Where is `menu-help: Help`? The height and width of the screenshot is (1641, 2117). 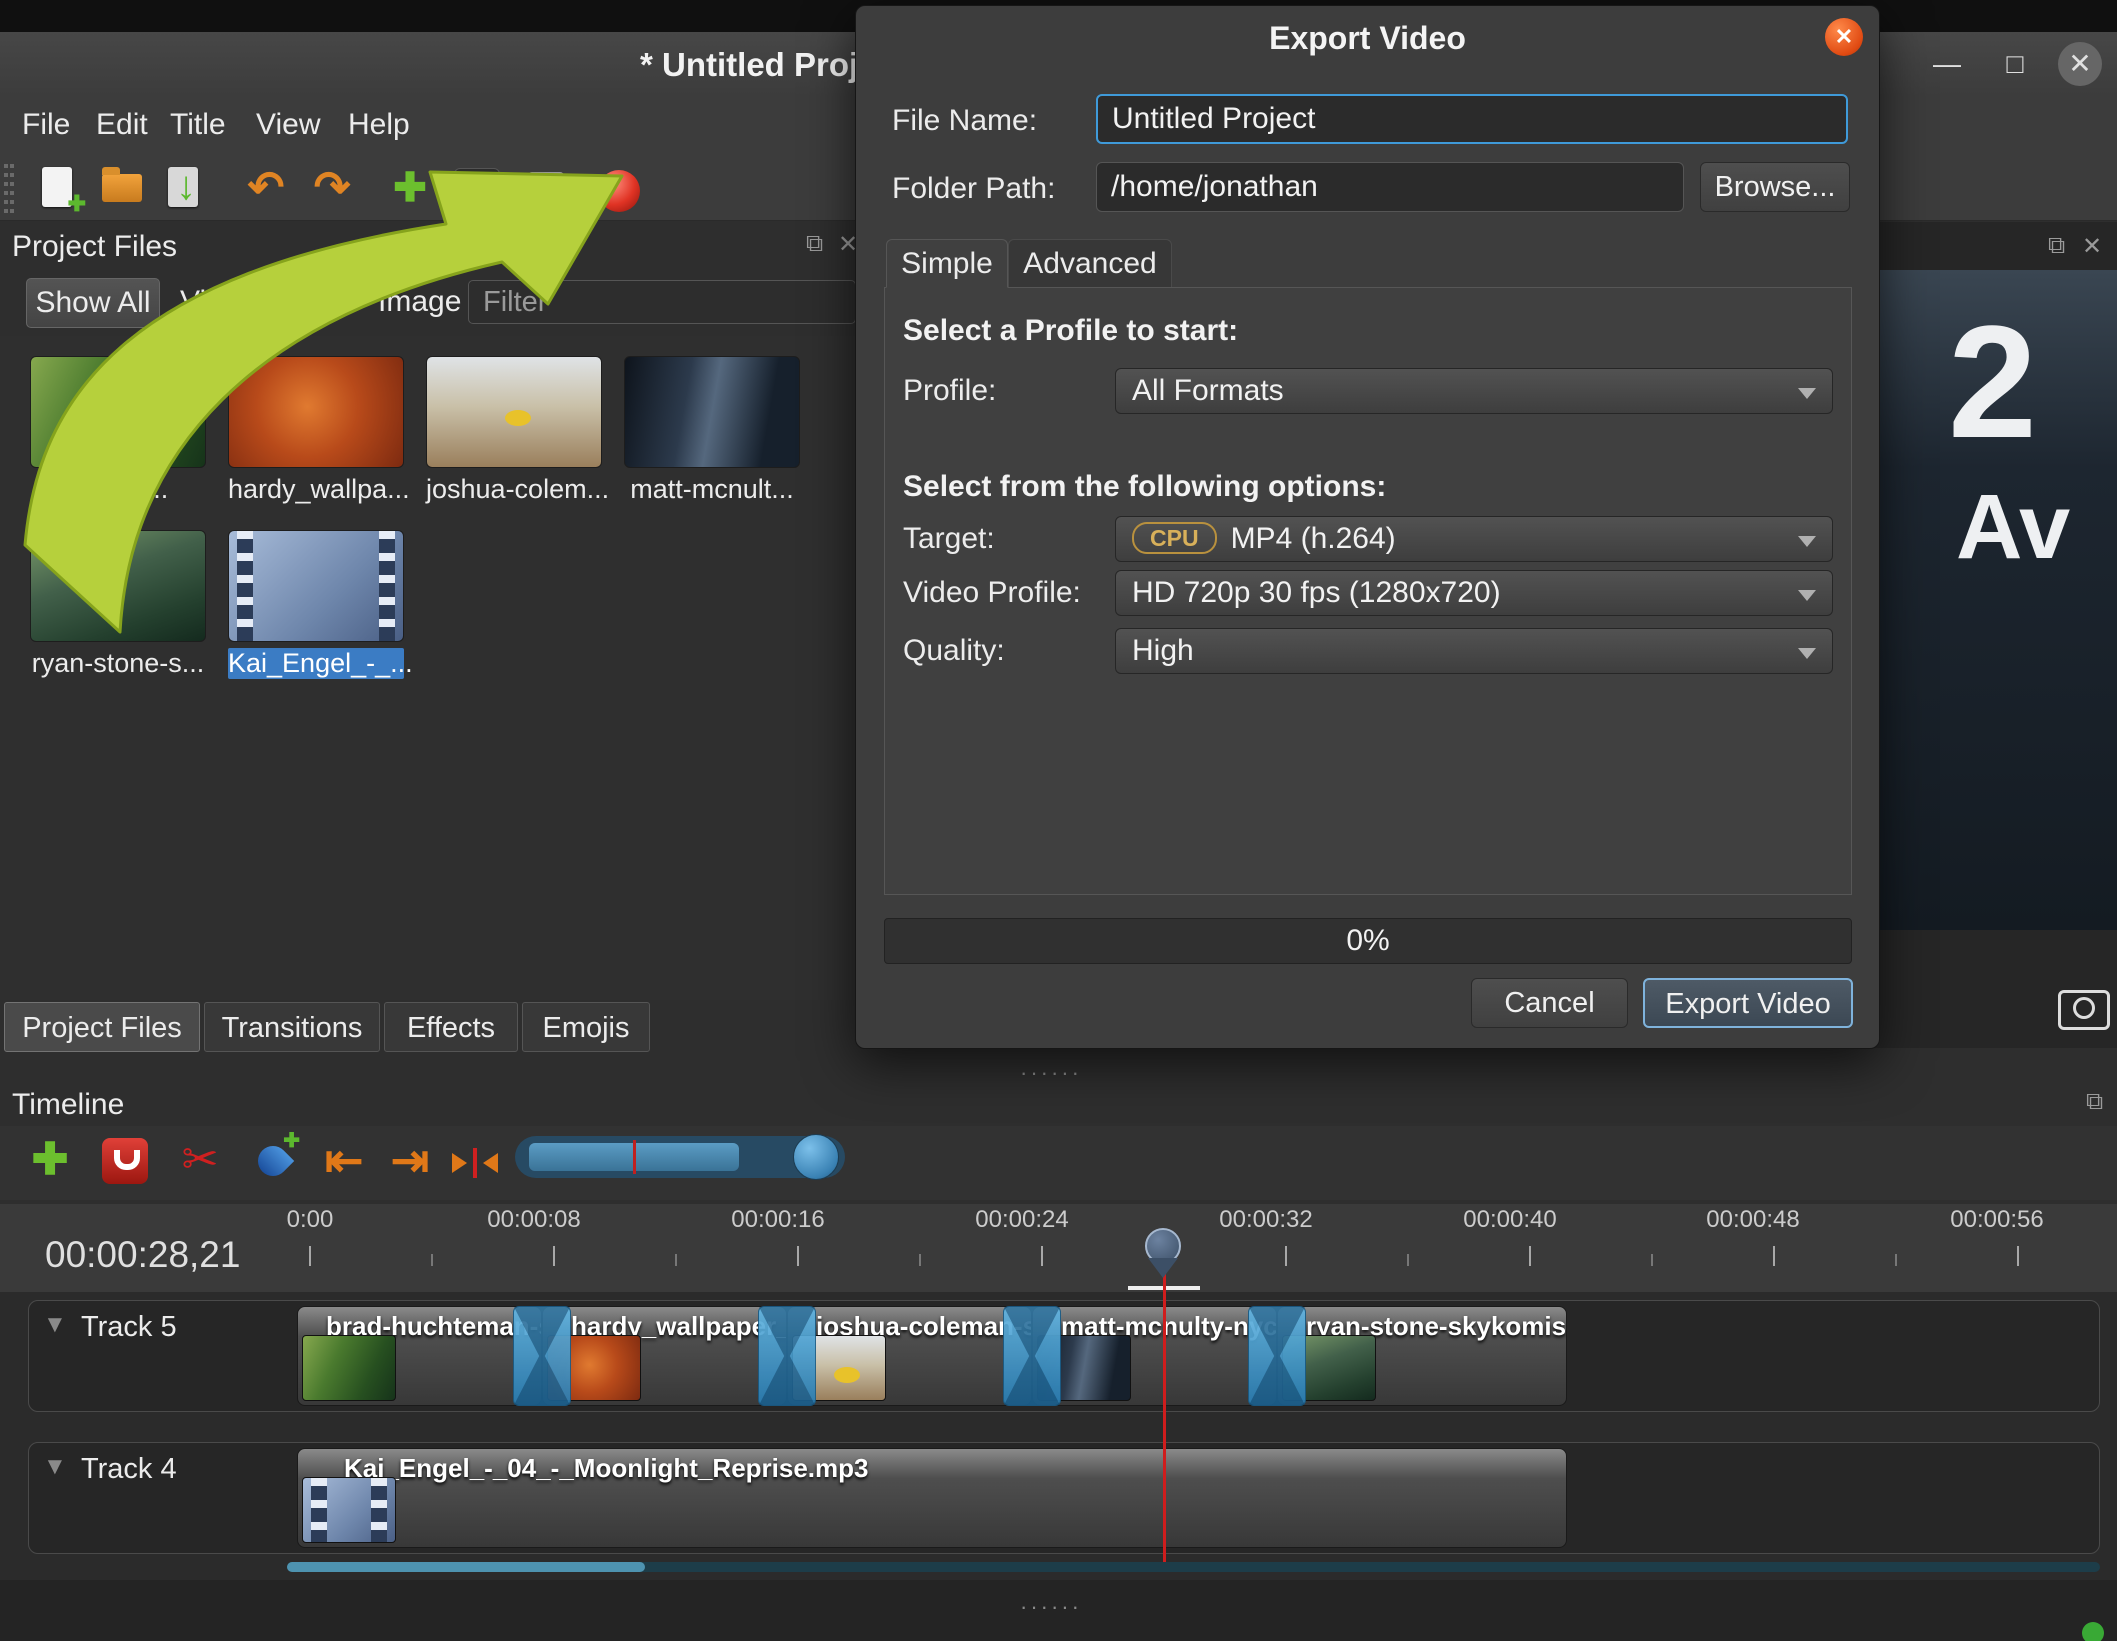 menu-help: Help is located at coordinates (379, 125).